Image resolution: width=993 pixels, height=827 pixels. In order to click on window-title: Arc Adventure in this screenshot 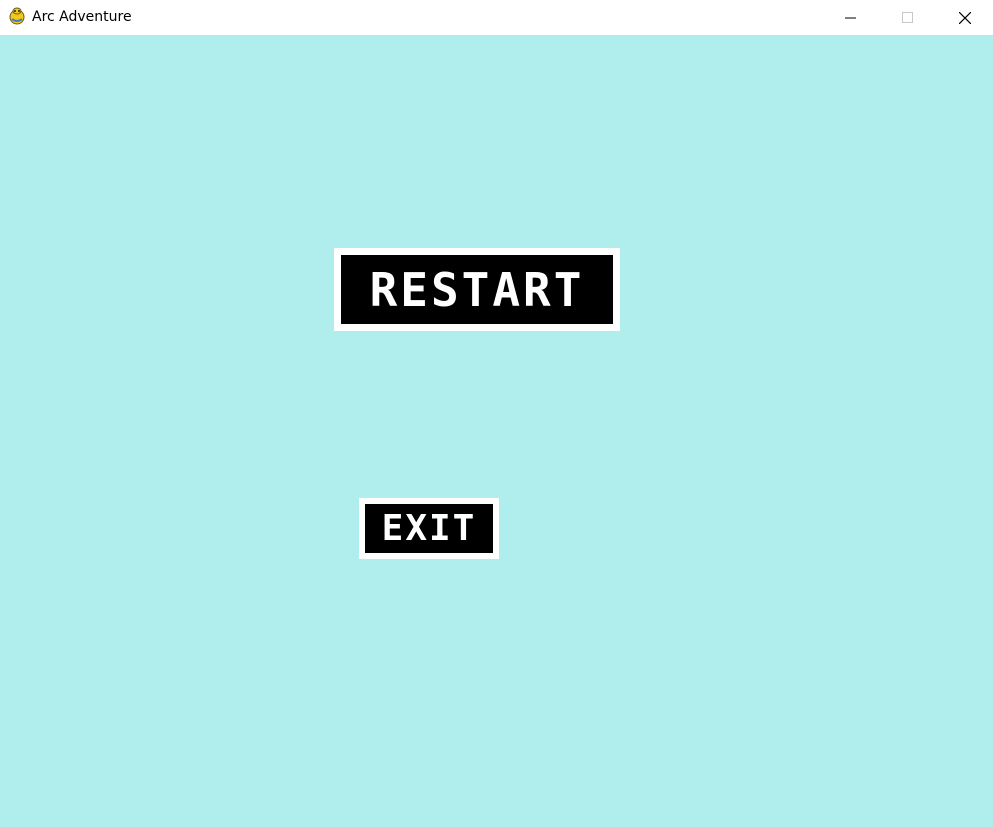, I will do `click(82, 17)`.